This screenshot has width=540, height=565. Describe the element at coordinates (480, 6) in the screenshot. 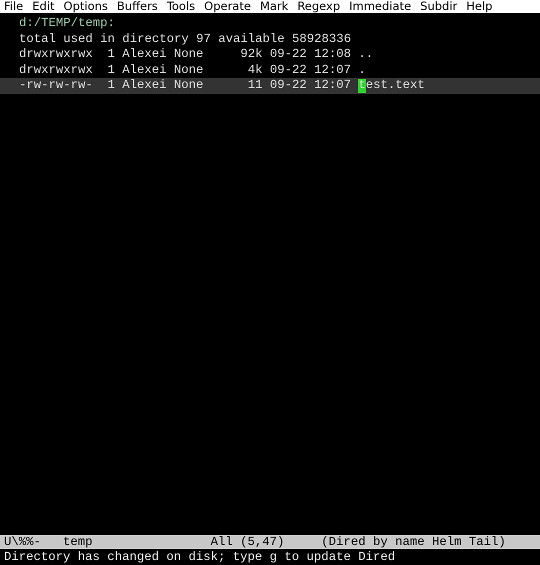

I see `menu-item: Help` at that location.